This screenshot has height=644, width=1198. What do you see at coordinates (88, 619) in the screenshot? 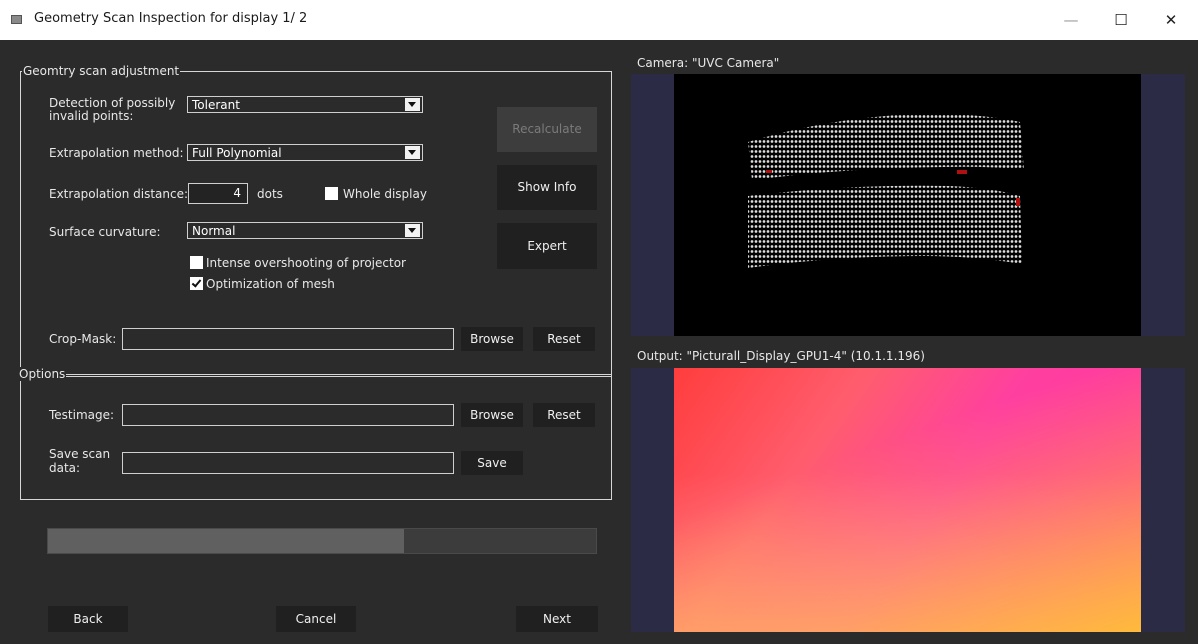
I see `back-button: Back` at bounding box center [88, 619].